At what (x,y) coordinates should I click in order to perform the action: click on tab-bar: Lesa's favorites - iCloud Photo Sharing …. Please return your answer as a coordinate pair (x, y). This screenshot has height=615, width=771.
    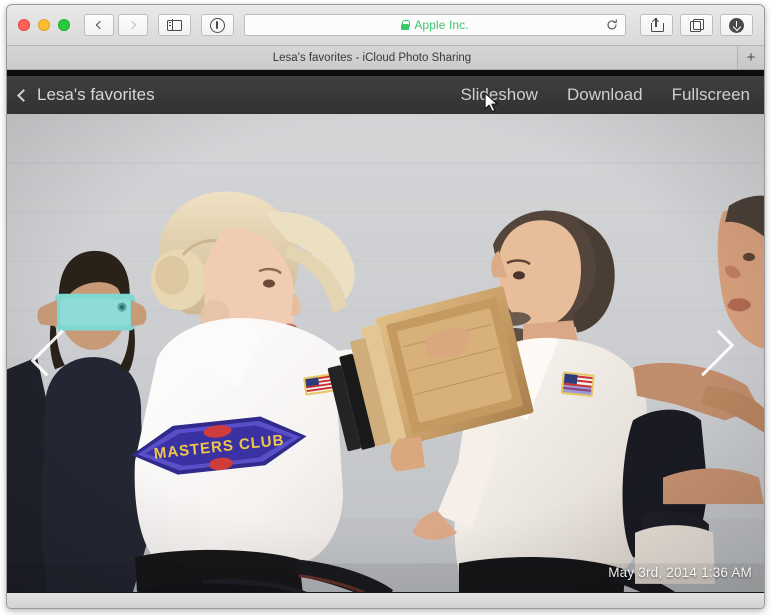
    Looking at the image, I should click on (385, 58).